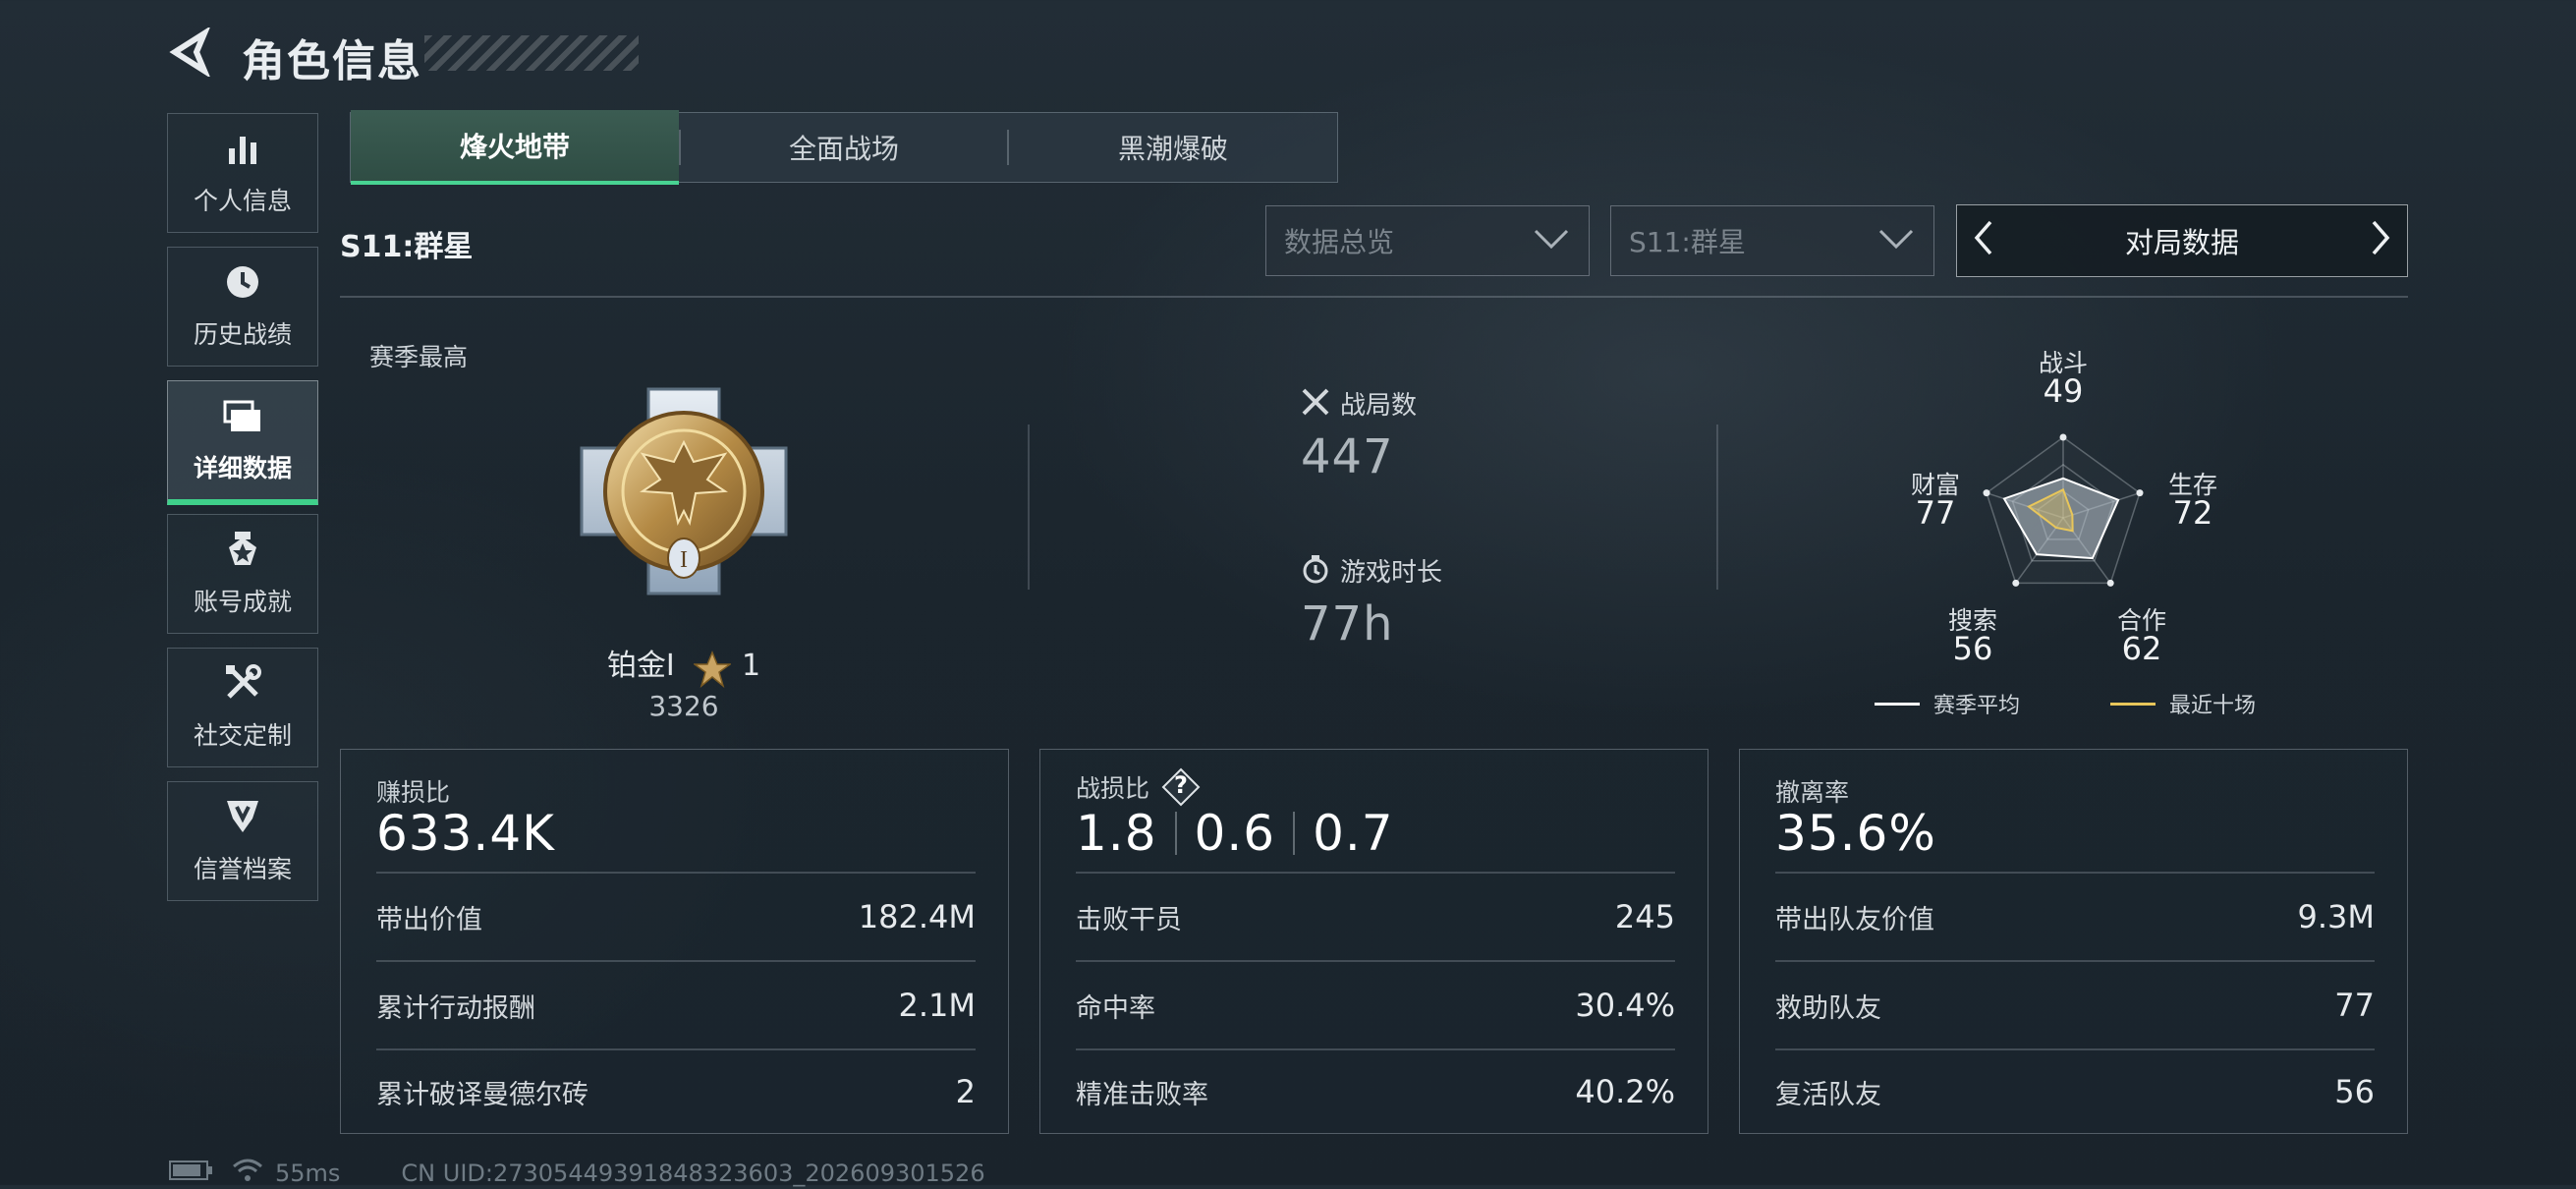 Image resolution: width=2576 pixels, height=1189 pixels. Describe the element at coordinates (1375, 1091) in the screenshot. I see `stat-row: 精准击败率 40.2%` at that location.